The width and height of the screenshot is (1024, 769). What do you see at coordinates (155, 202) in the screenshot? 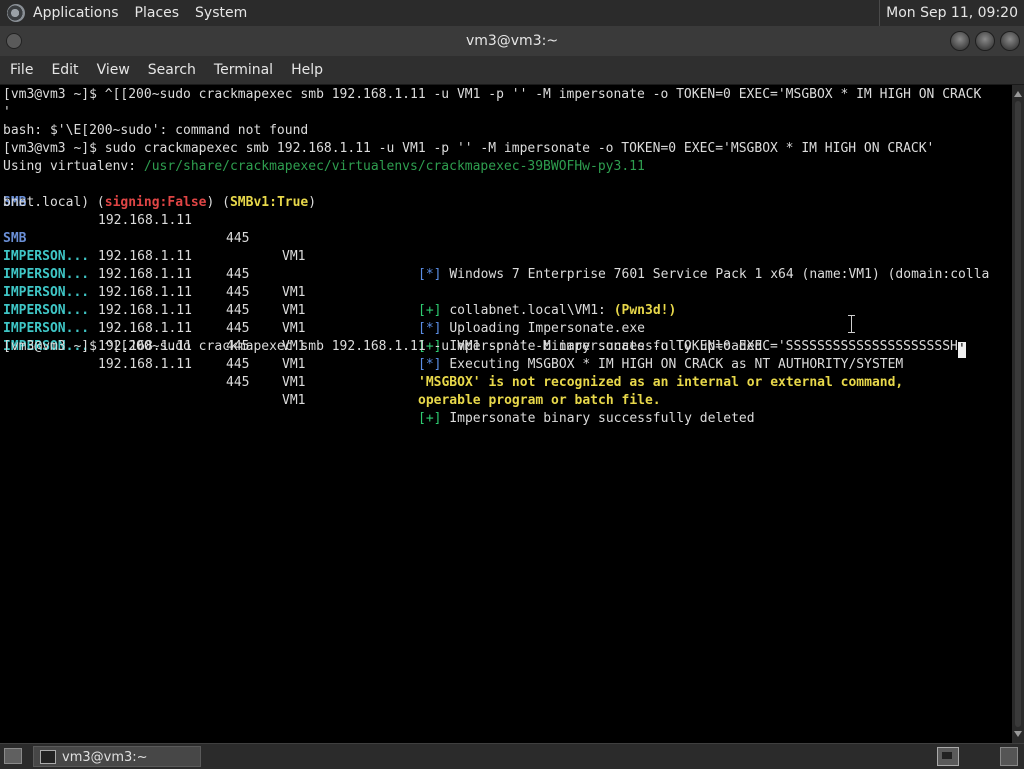
I see `signing-status: signing:False` at bounding box center [155, 202].